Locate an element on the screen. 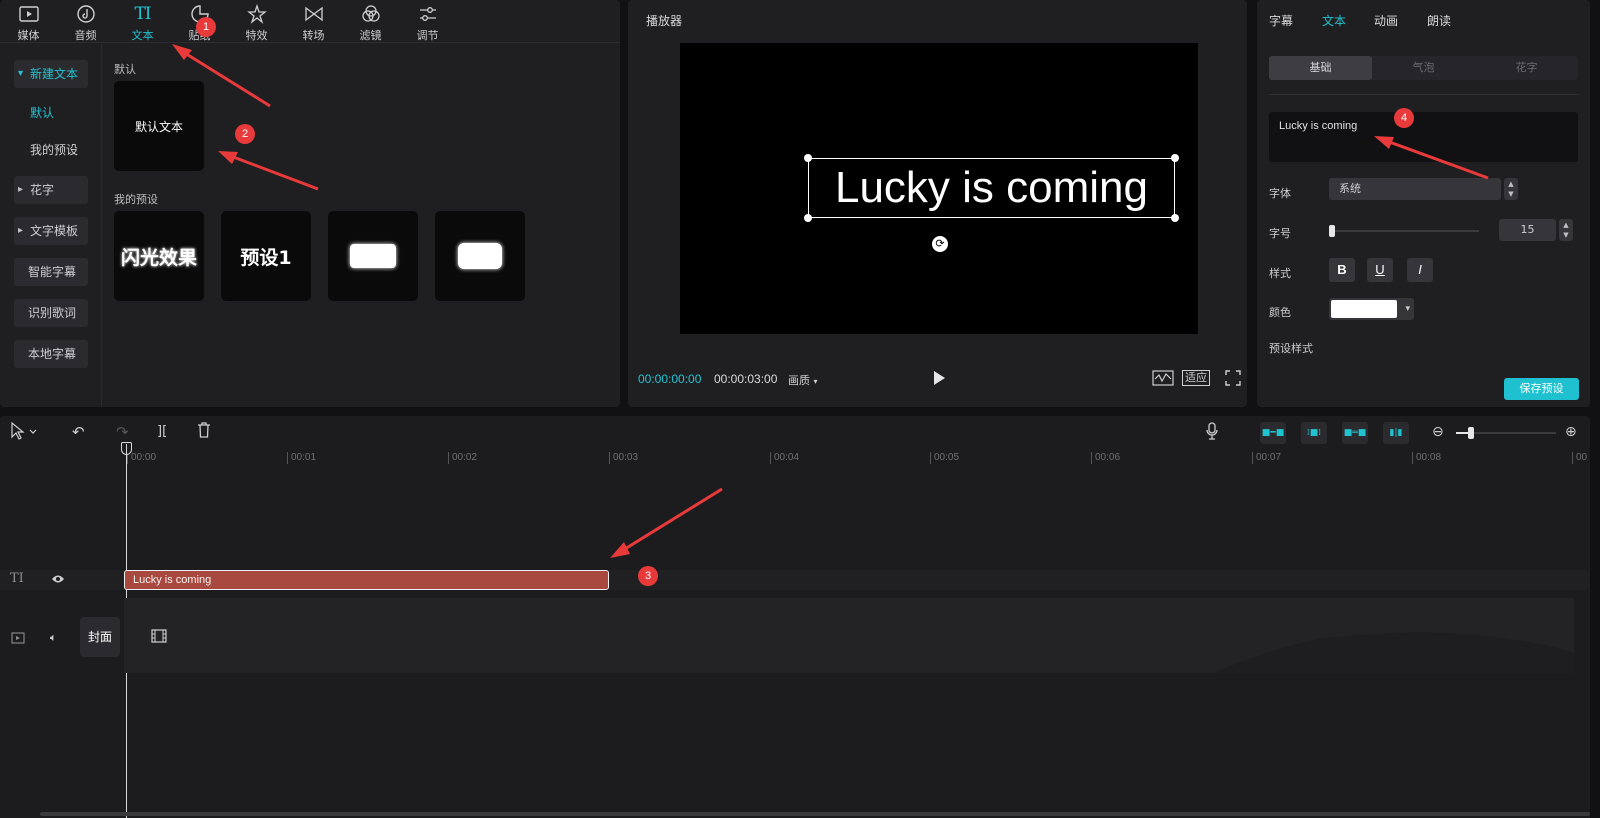 This screenshot has height=818, width=1600. select-tool-icon is located at coordinates (24, 431).